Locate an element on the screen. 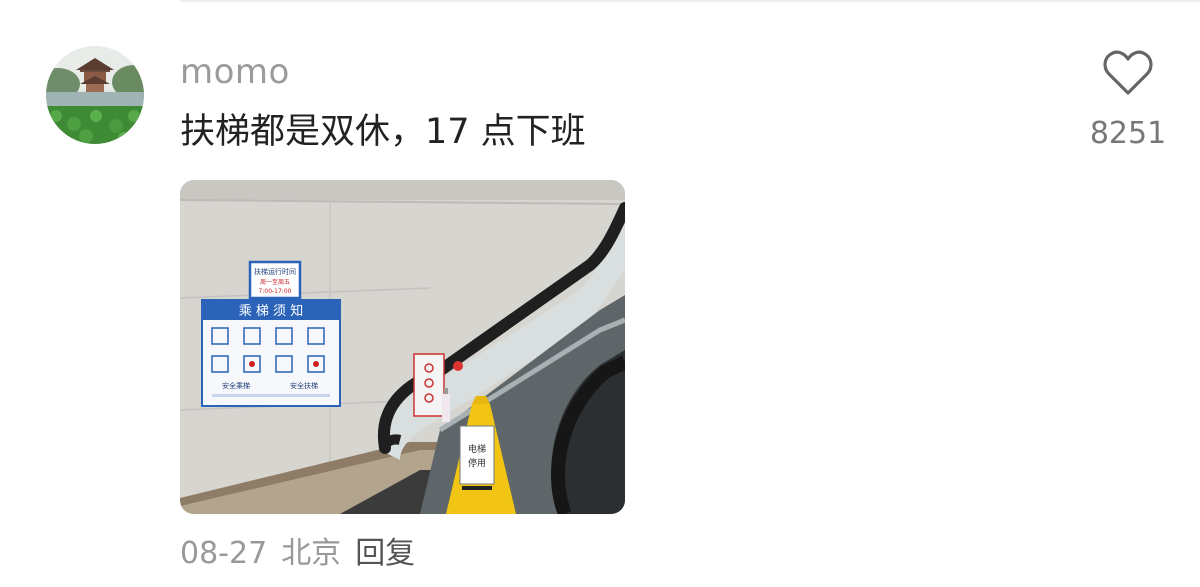  top-divider is located at coordinates (690, 1).